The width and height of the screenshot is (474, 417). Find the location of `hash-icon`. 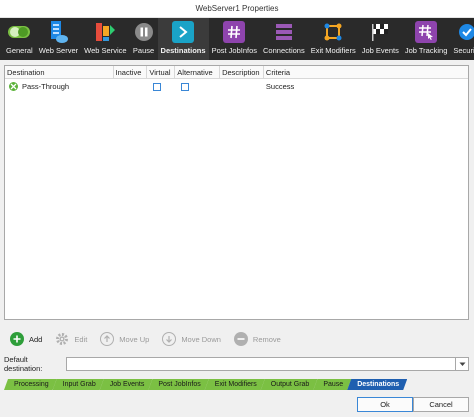

hash-icon is located at coordinates (234, 32).